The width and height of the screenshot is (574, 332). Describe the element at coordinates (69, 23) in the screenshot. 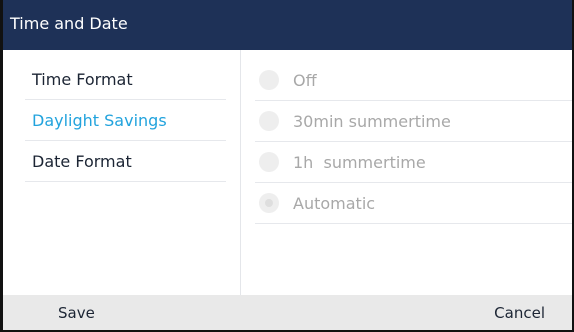

I see `page-title: Time and Date` at that location.